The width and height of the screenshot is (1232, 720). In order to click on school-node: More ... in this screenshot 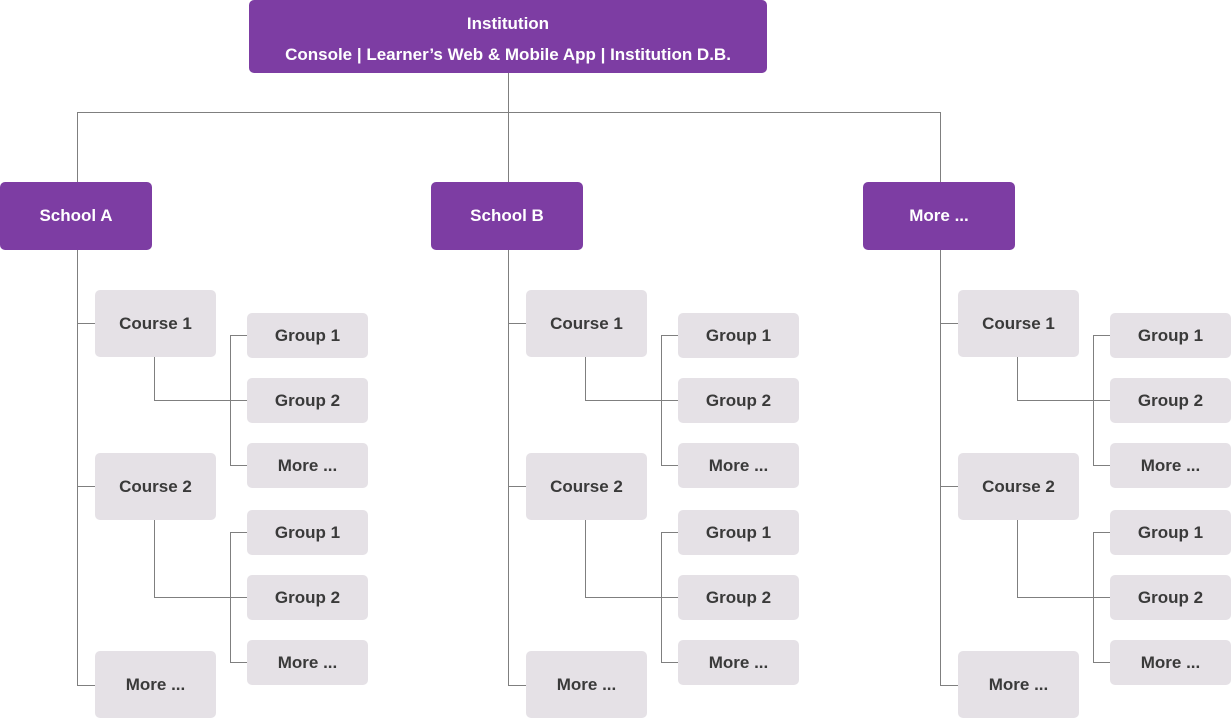, I will do `click(939, 216)`.